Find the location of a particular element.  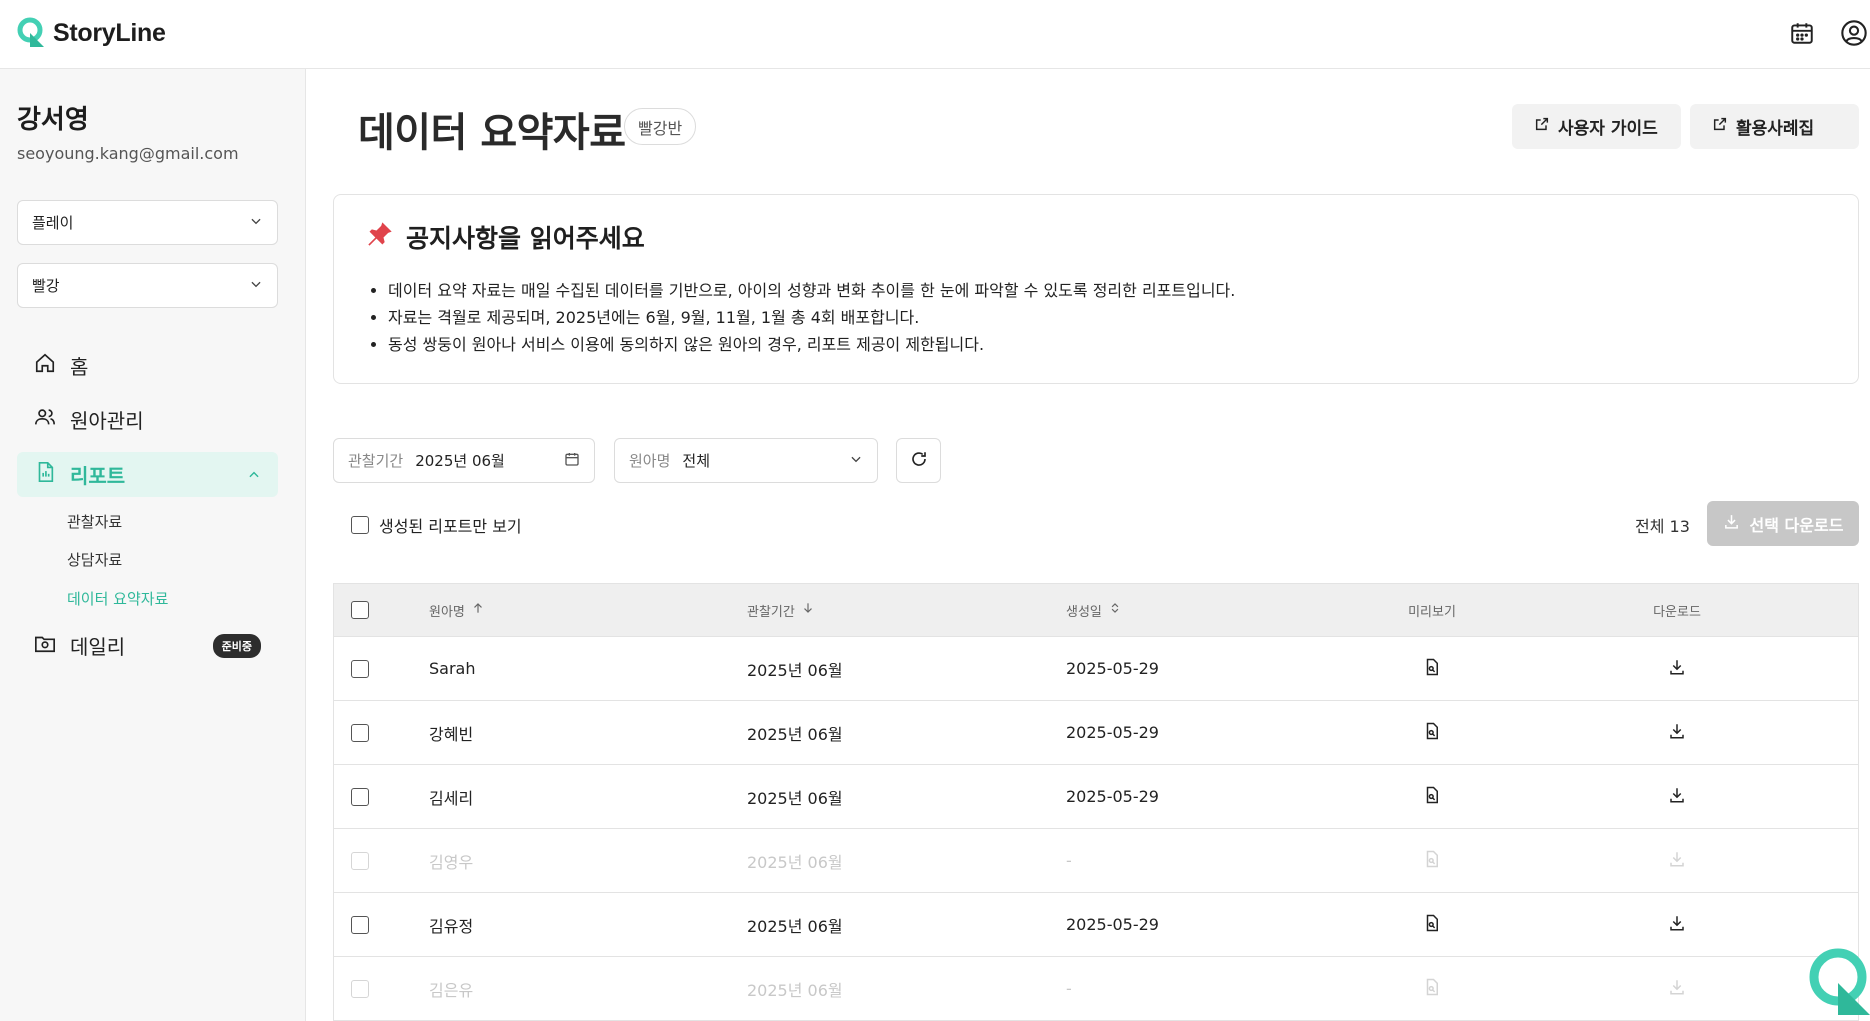

user-guide-button: 사용자 가이드 is located at coordinates (1596, 126).